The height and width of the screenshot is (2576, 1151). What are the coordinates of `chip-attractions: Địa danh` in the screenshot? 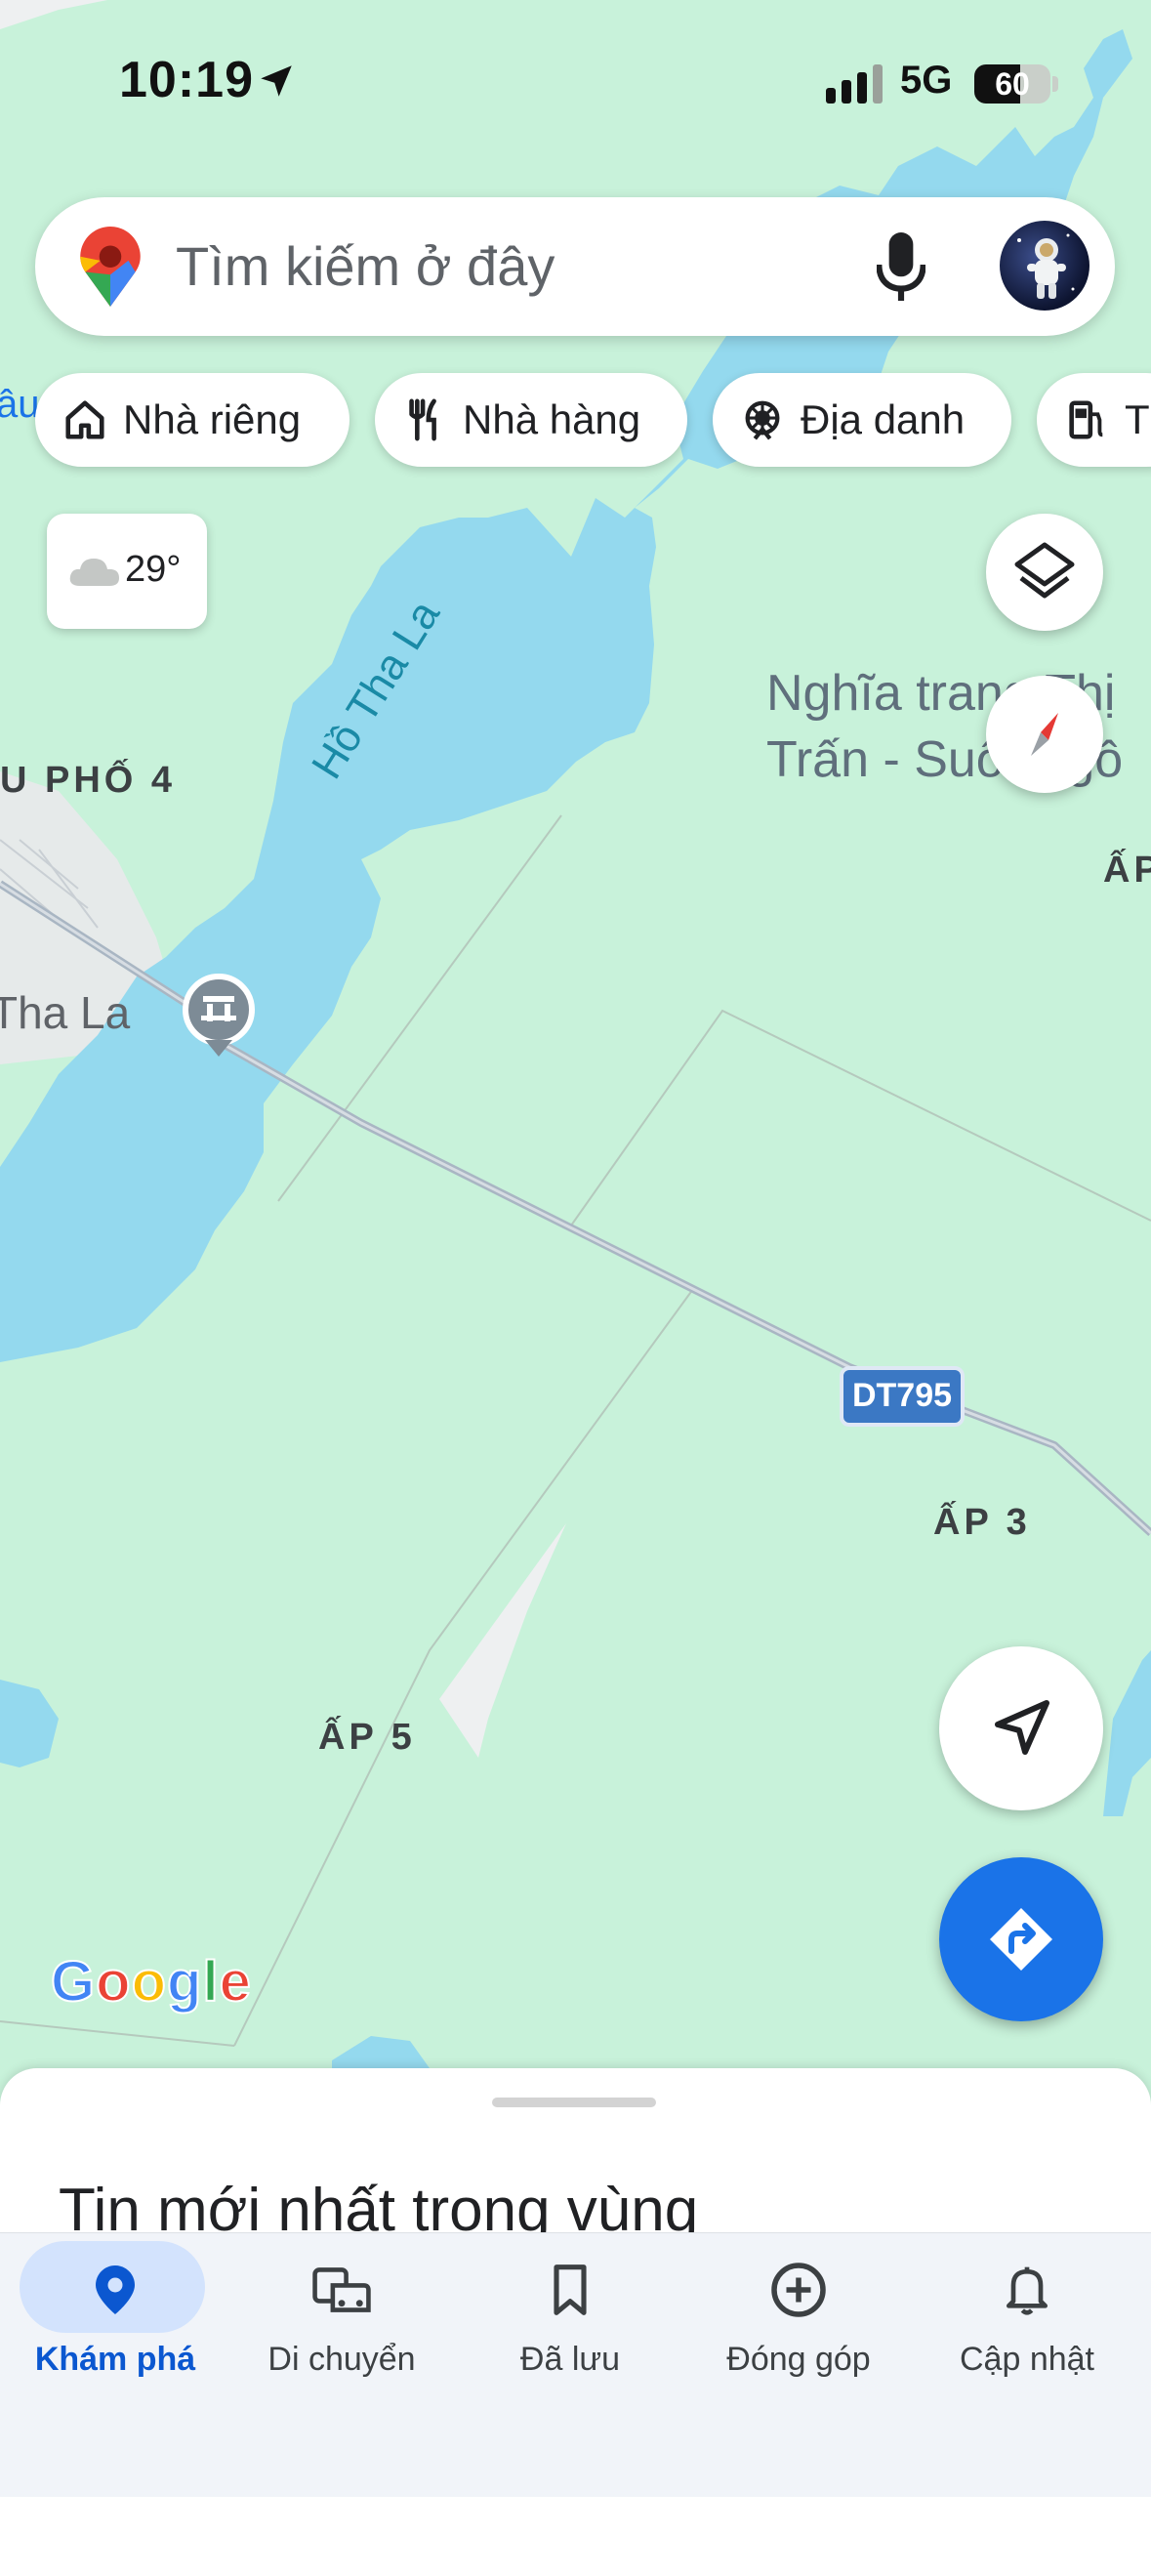 It's located at (862, 420).